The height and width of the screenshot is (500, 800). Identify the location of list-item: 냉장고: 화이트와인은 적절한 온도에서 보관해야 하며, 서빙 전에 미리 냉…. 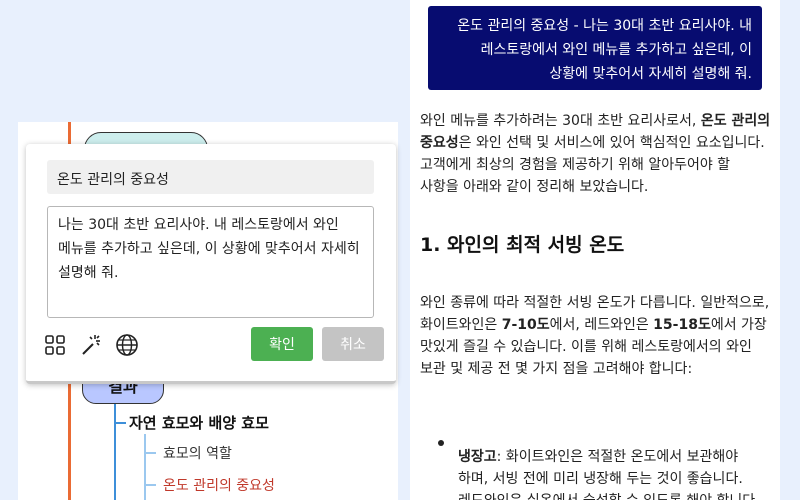
(596, 468).